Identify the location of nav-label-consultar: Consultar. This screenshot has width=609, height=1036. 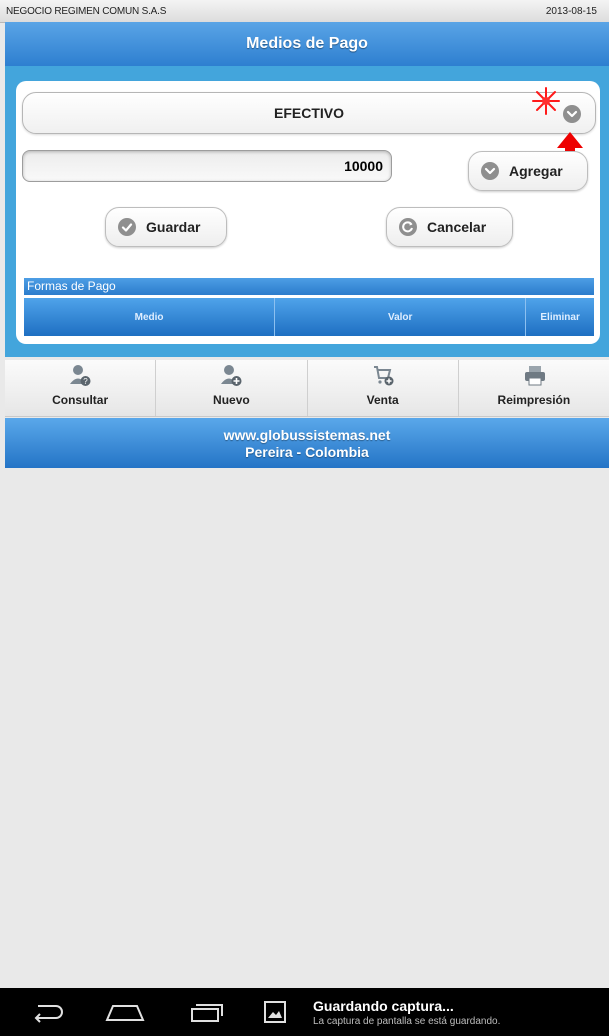
(80, 400).